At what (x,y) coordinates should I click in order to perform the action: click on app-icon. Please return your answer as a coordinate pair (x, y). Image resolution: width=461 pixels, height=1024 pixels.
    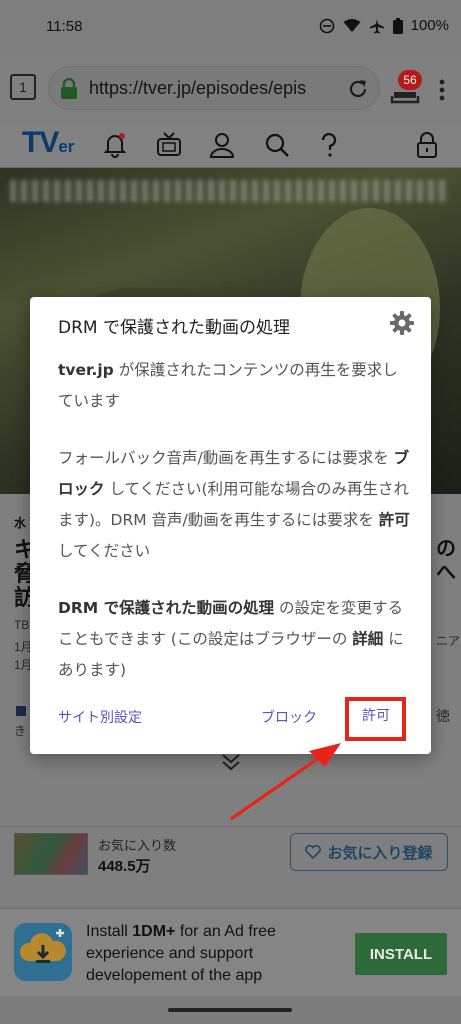
    Looking at the image, I should click on (43, 952).